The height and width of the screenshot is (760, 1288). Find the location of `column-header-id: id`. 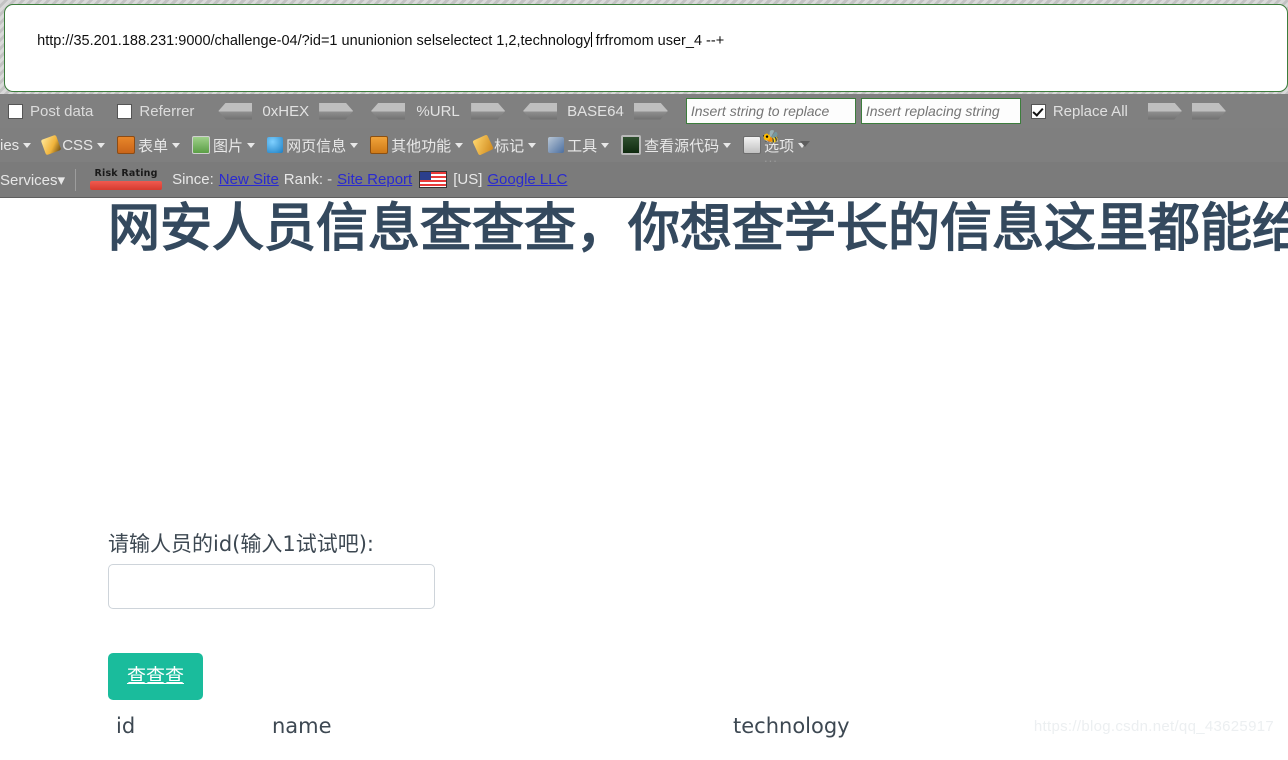

column-header-id: id is located at coordinates (186, 724).